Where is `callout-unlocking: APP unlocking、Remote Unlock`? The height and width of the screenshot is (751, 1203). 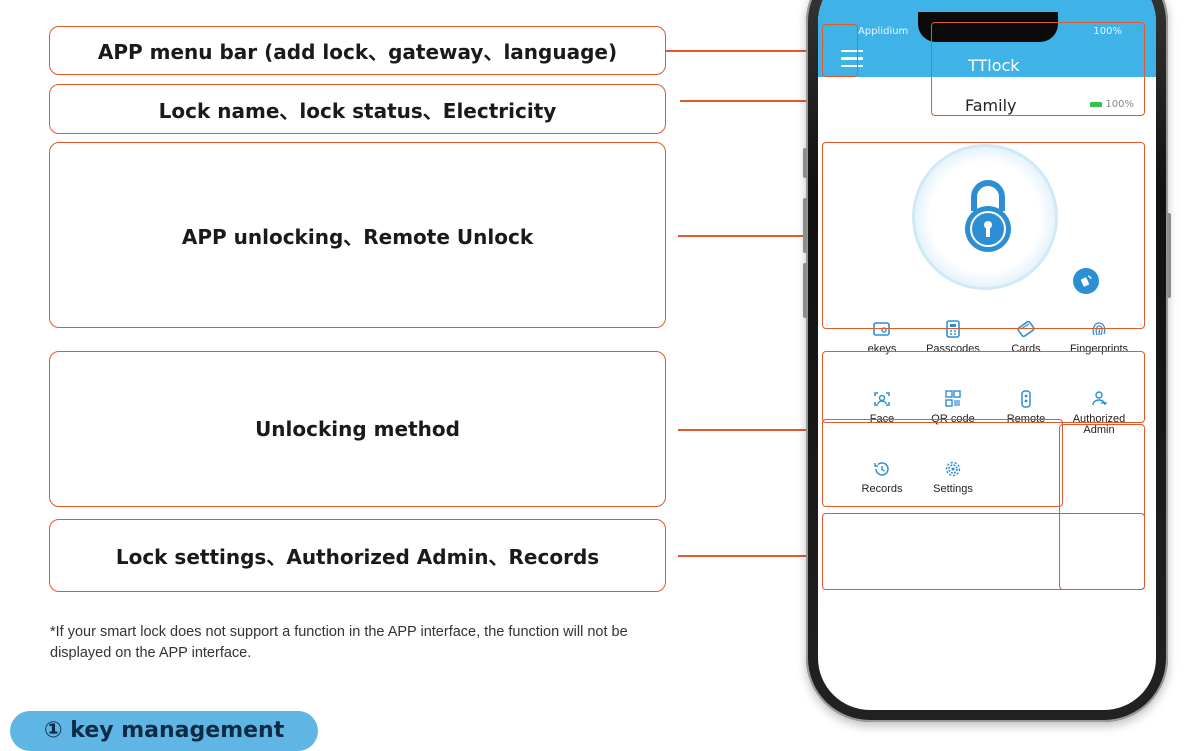
callout-unlocking: APP unlocking、Remote Unlock is located at coordinates (357, 235).